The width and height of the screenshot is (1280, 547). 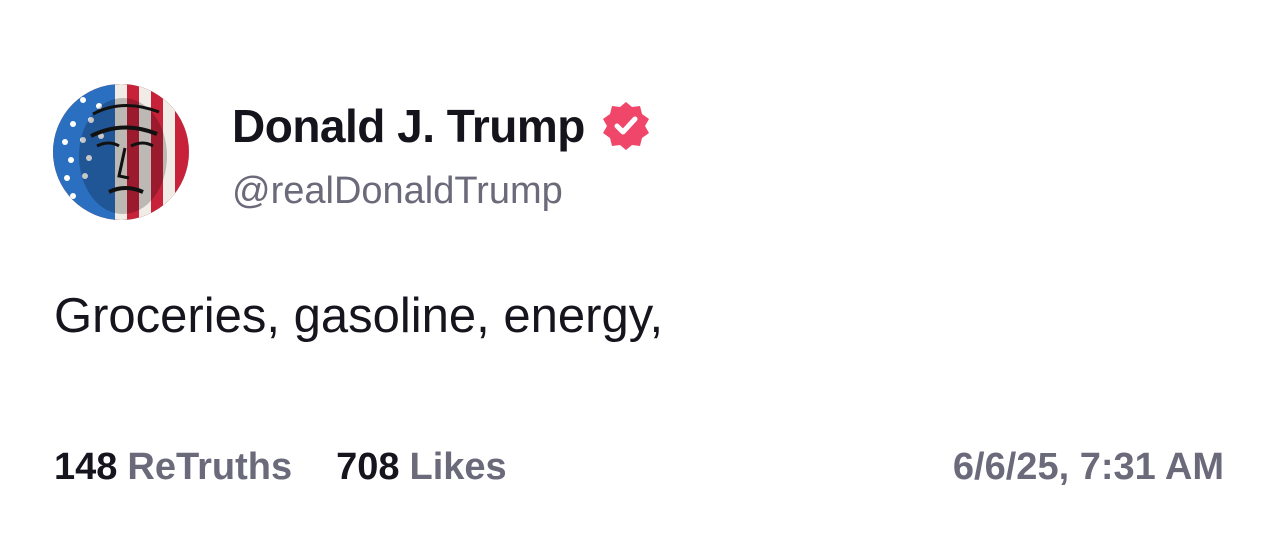 I want to click on retruths-stat: 148 ReTruths, so click(x=173, y=467).